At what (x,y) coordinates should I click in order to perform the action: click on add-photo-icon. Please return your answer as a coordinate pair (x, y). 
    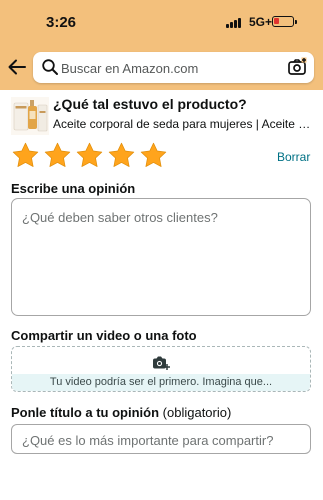
    Looking at the image, I should click on (161, 363).